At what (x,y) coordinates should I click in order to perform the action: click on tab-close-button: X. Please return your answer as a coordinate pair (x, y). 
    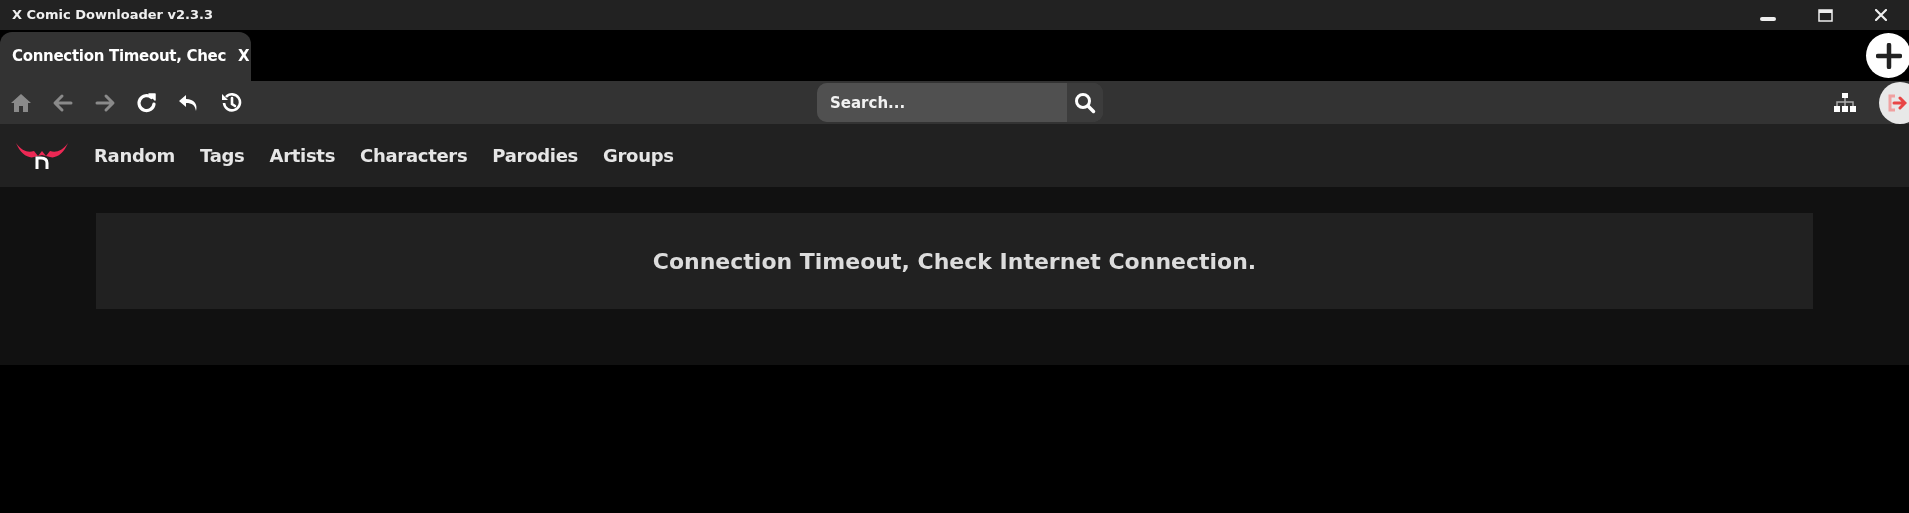
    Looking at the image, I should click on (244, 56).